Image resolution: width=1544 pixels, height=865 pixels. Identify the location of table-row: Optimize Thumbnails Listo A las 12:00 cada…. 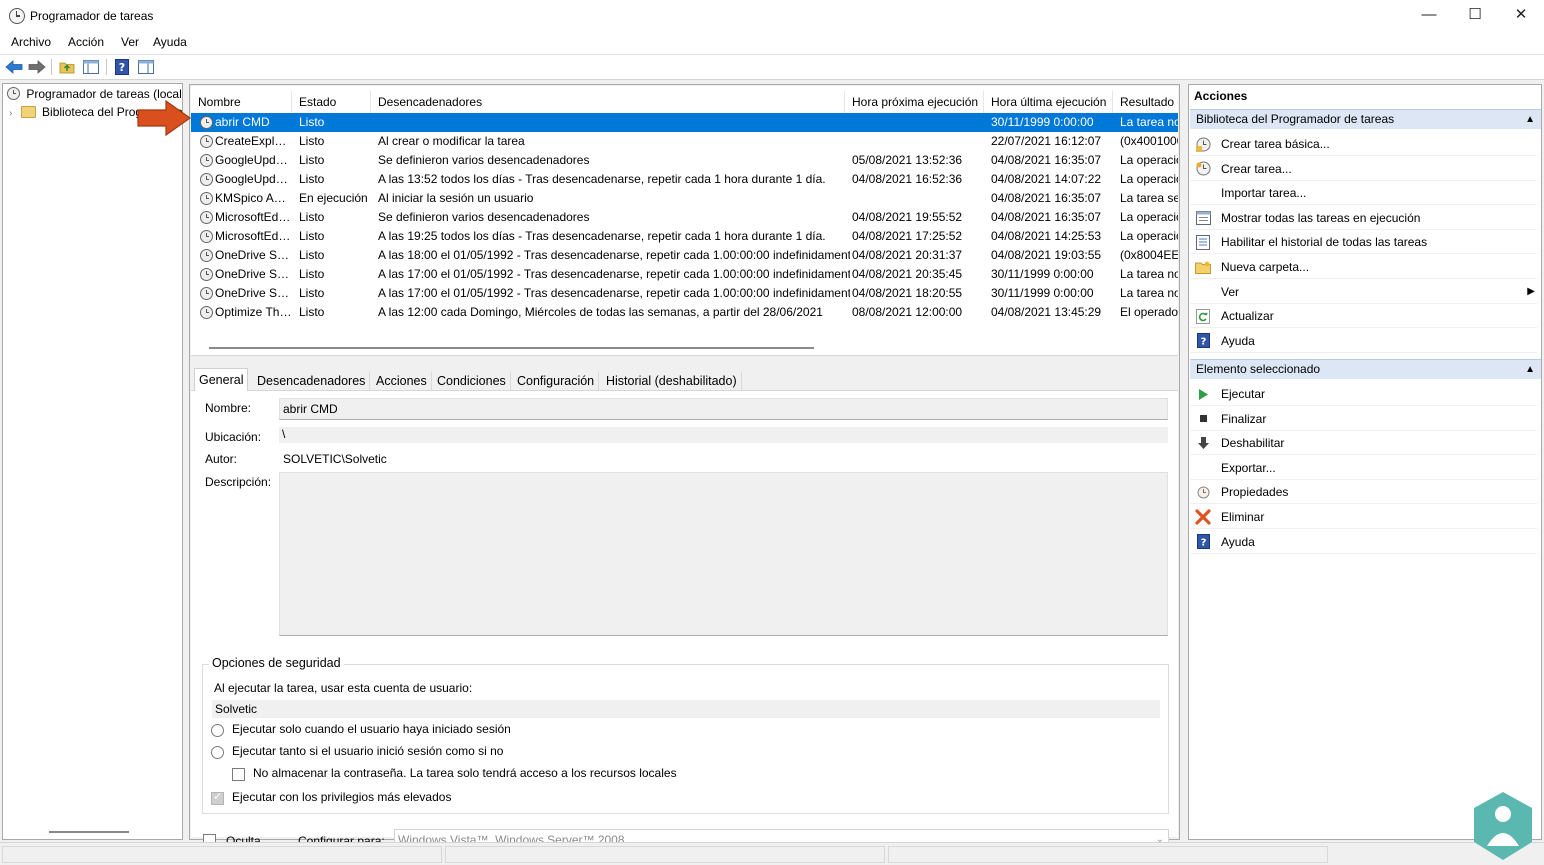
(684, 312).